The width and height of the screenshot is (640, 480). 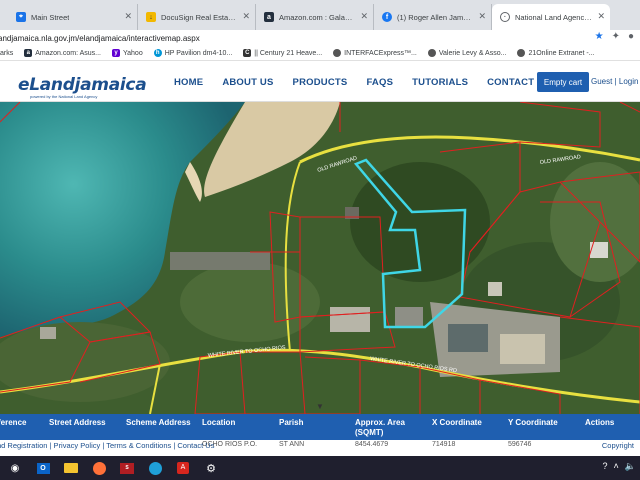 I want to click on bookmark-item: arks, so click(x=6, y=53).